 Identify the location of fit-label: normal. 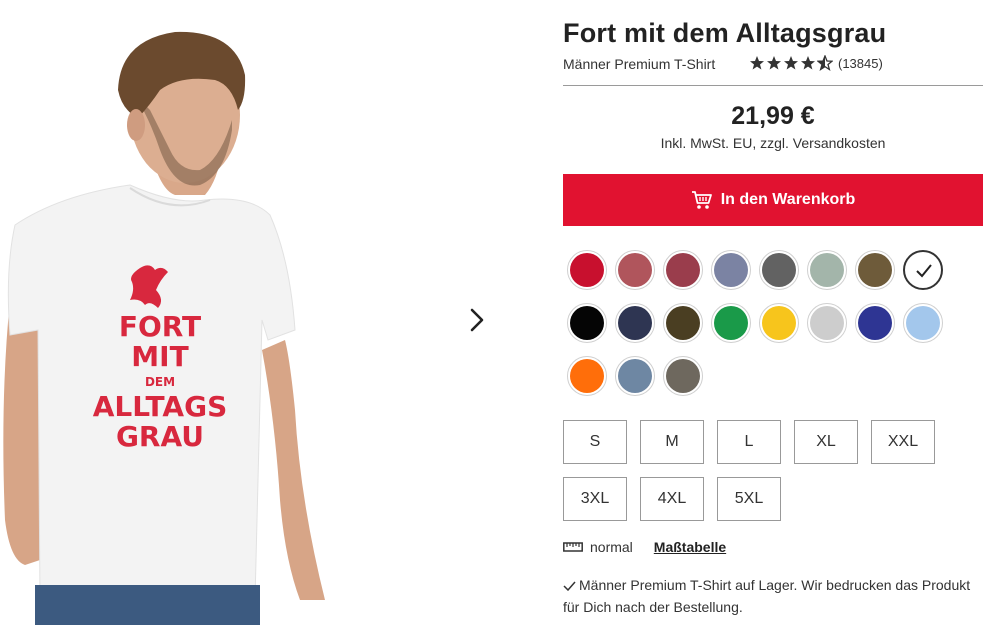
(611, 547).